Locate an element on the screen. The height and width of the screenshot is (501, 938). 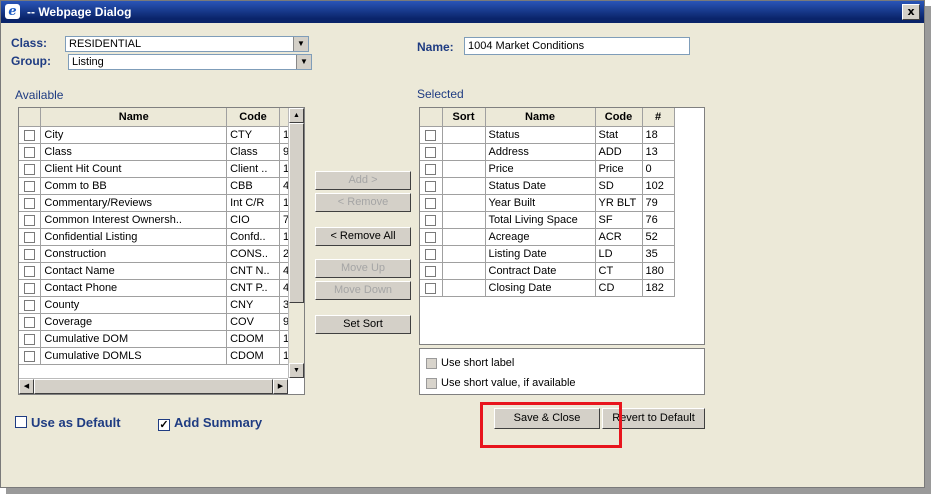
selected-row: Acreage ACR 52 is located at coordinates (547, 237).